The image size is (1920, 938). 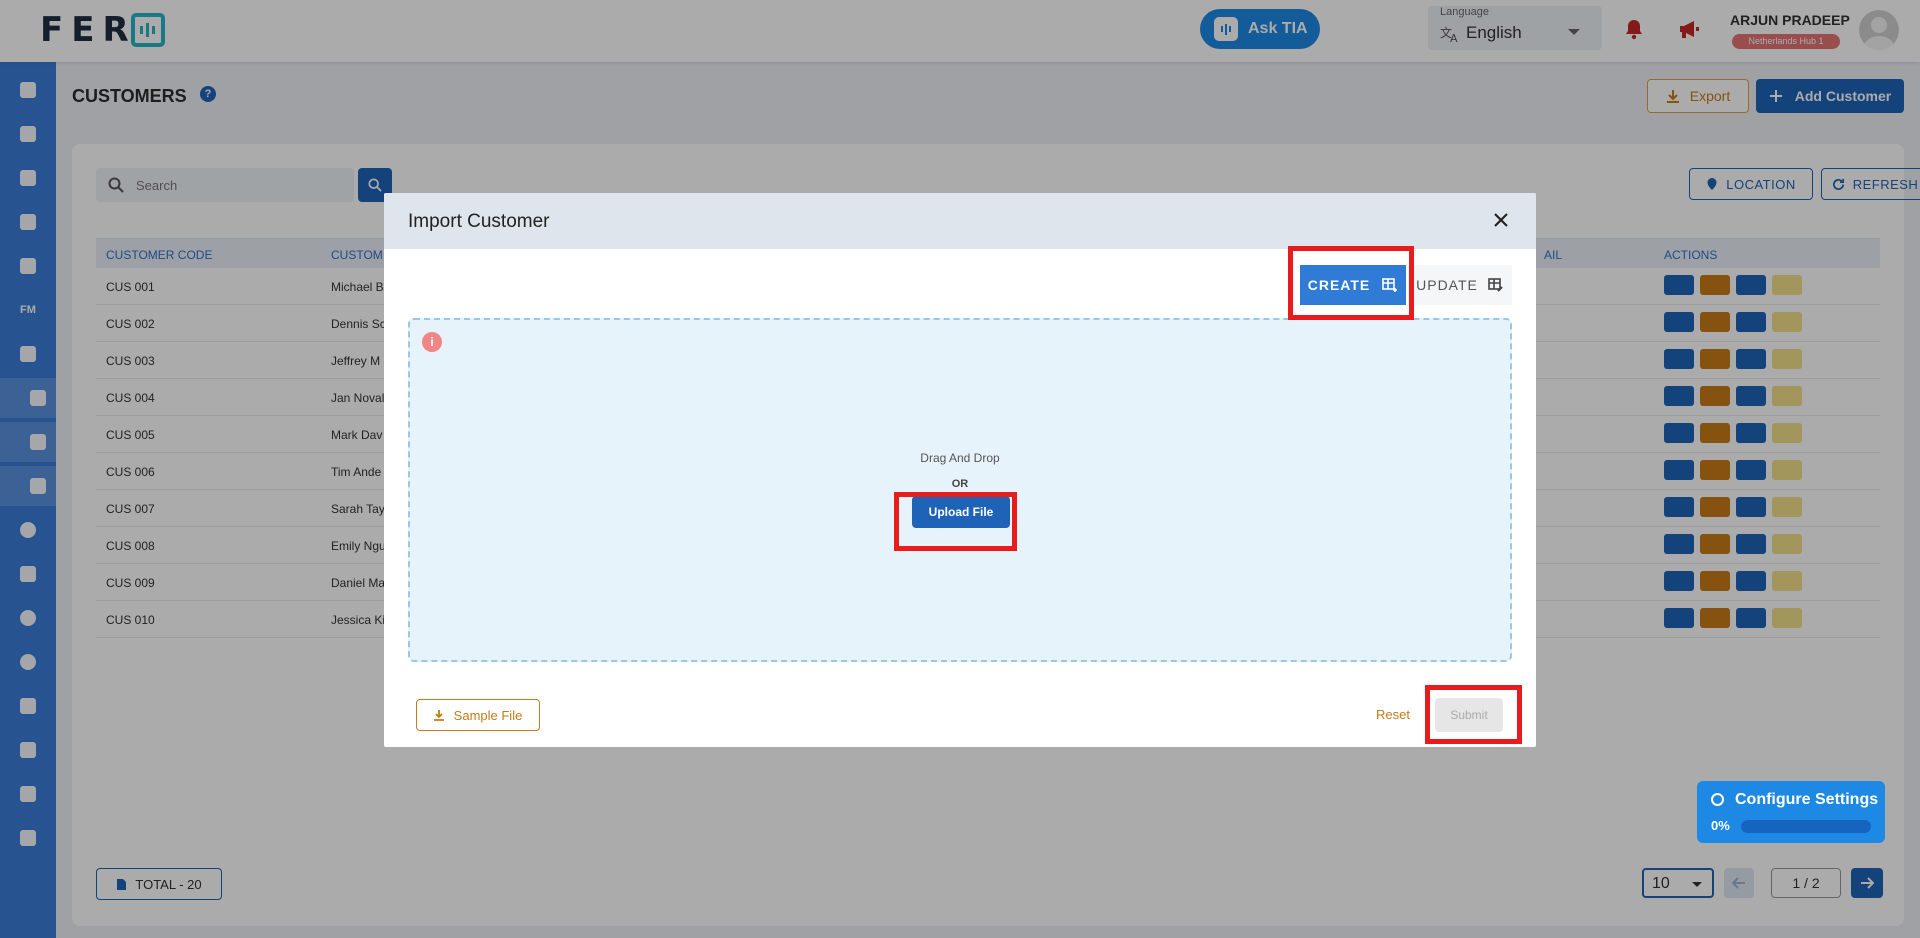 I want to click on info-icon: i, so click(x=432, y=342).